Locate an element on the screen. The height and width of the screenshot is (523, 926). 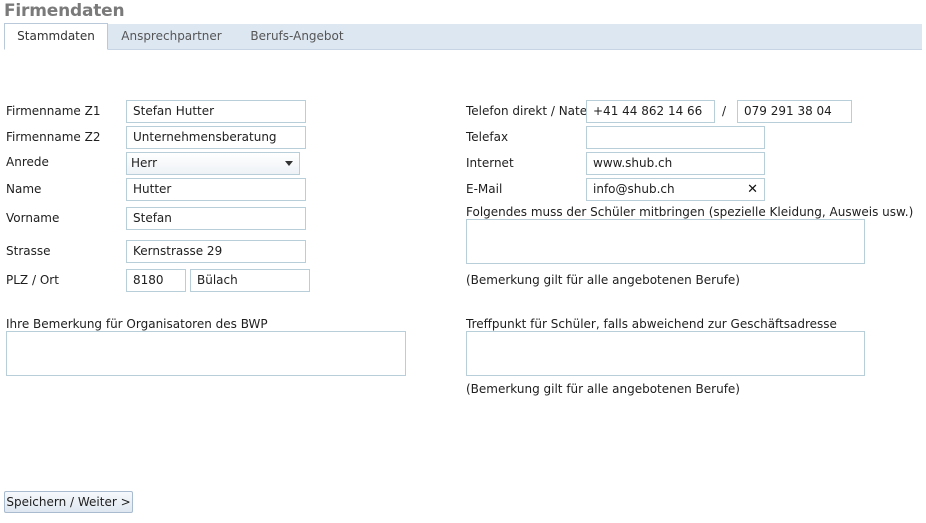
telefax-input is located at coordinates (675, 137).